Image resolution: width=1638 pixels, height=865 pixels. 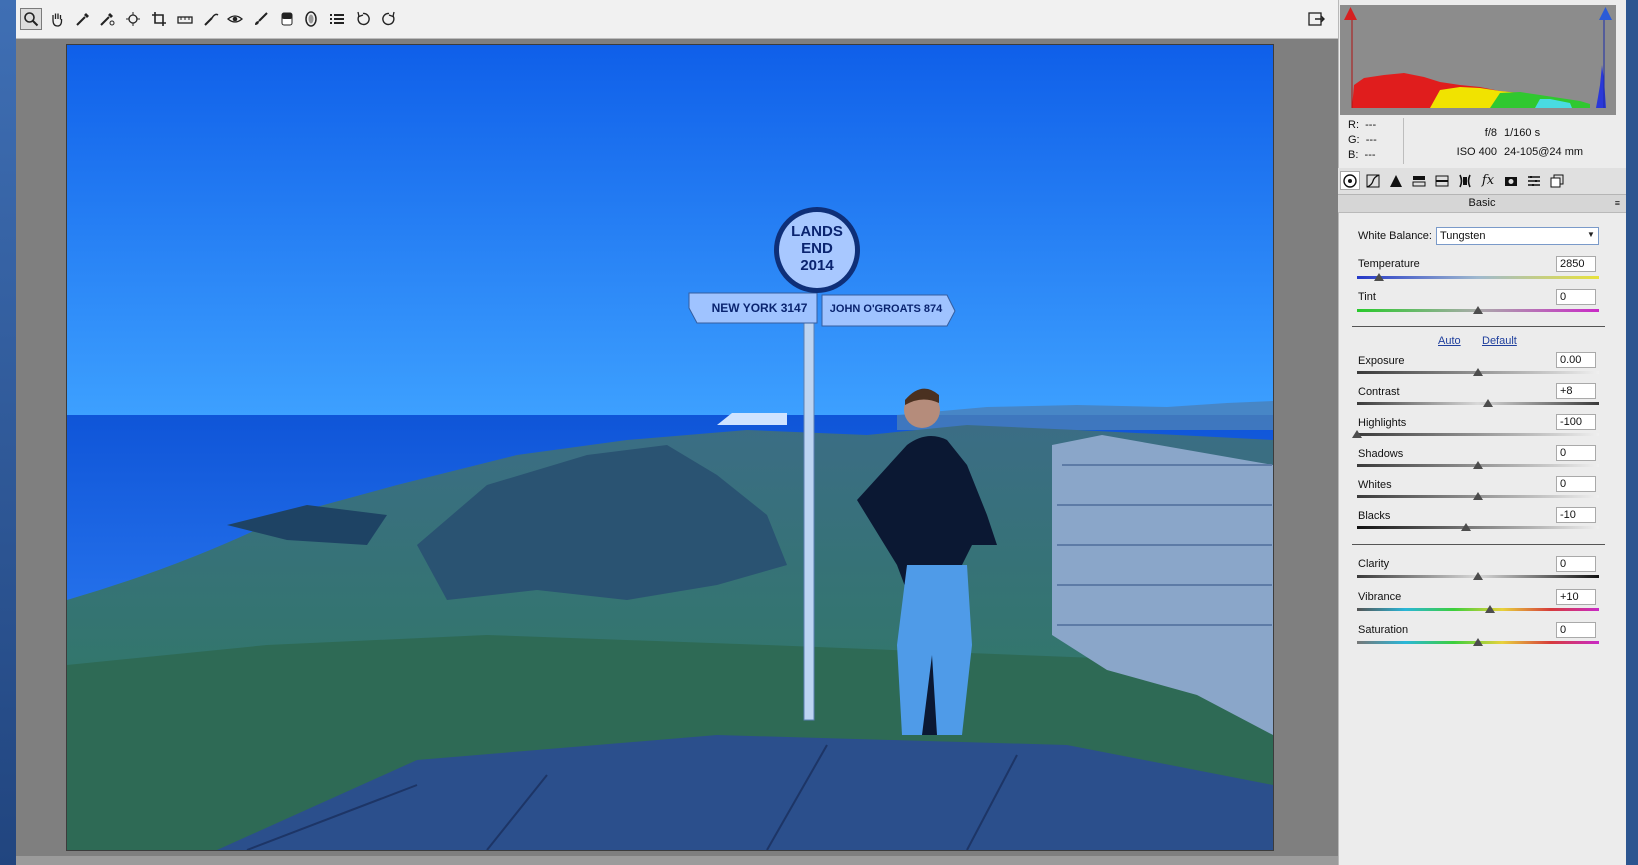 What do you see at coordinates (1478, 642) in the screenshot?
I see `saturation-slider-thumb` at bounding box center [1478, 642].